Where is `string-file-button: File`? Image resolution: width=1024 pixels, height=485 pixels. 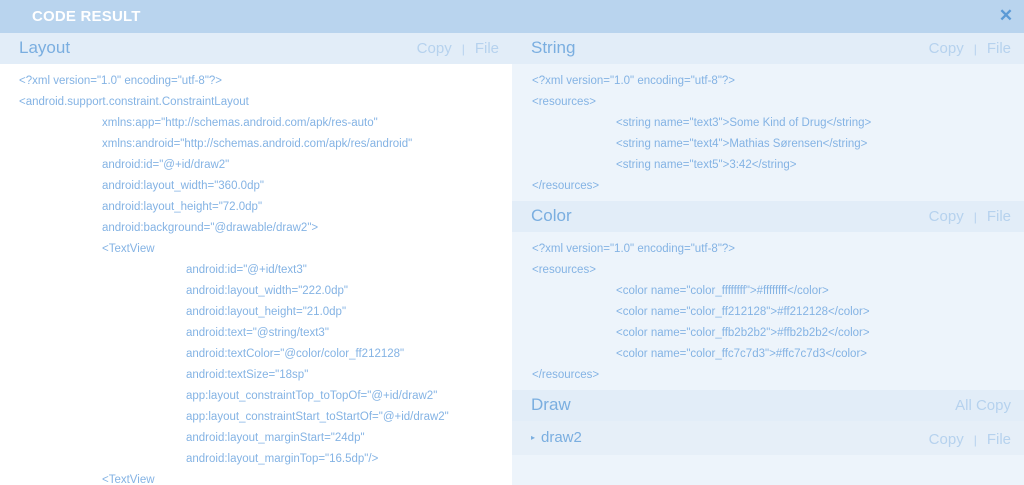
string-file-button: File is located at coordinates (999, 48).